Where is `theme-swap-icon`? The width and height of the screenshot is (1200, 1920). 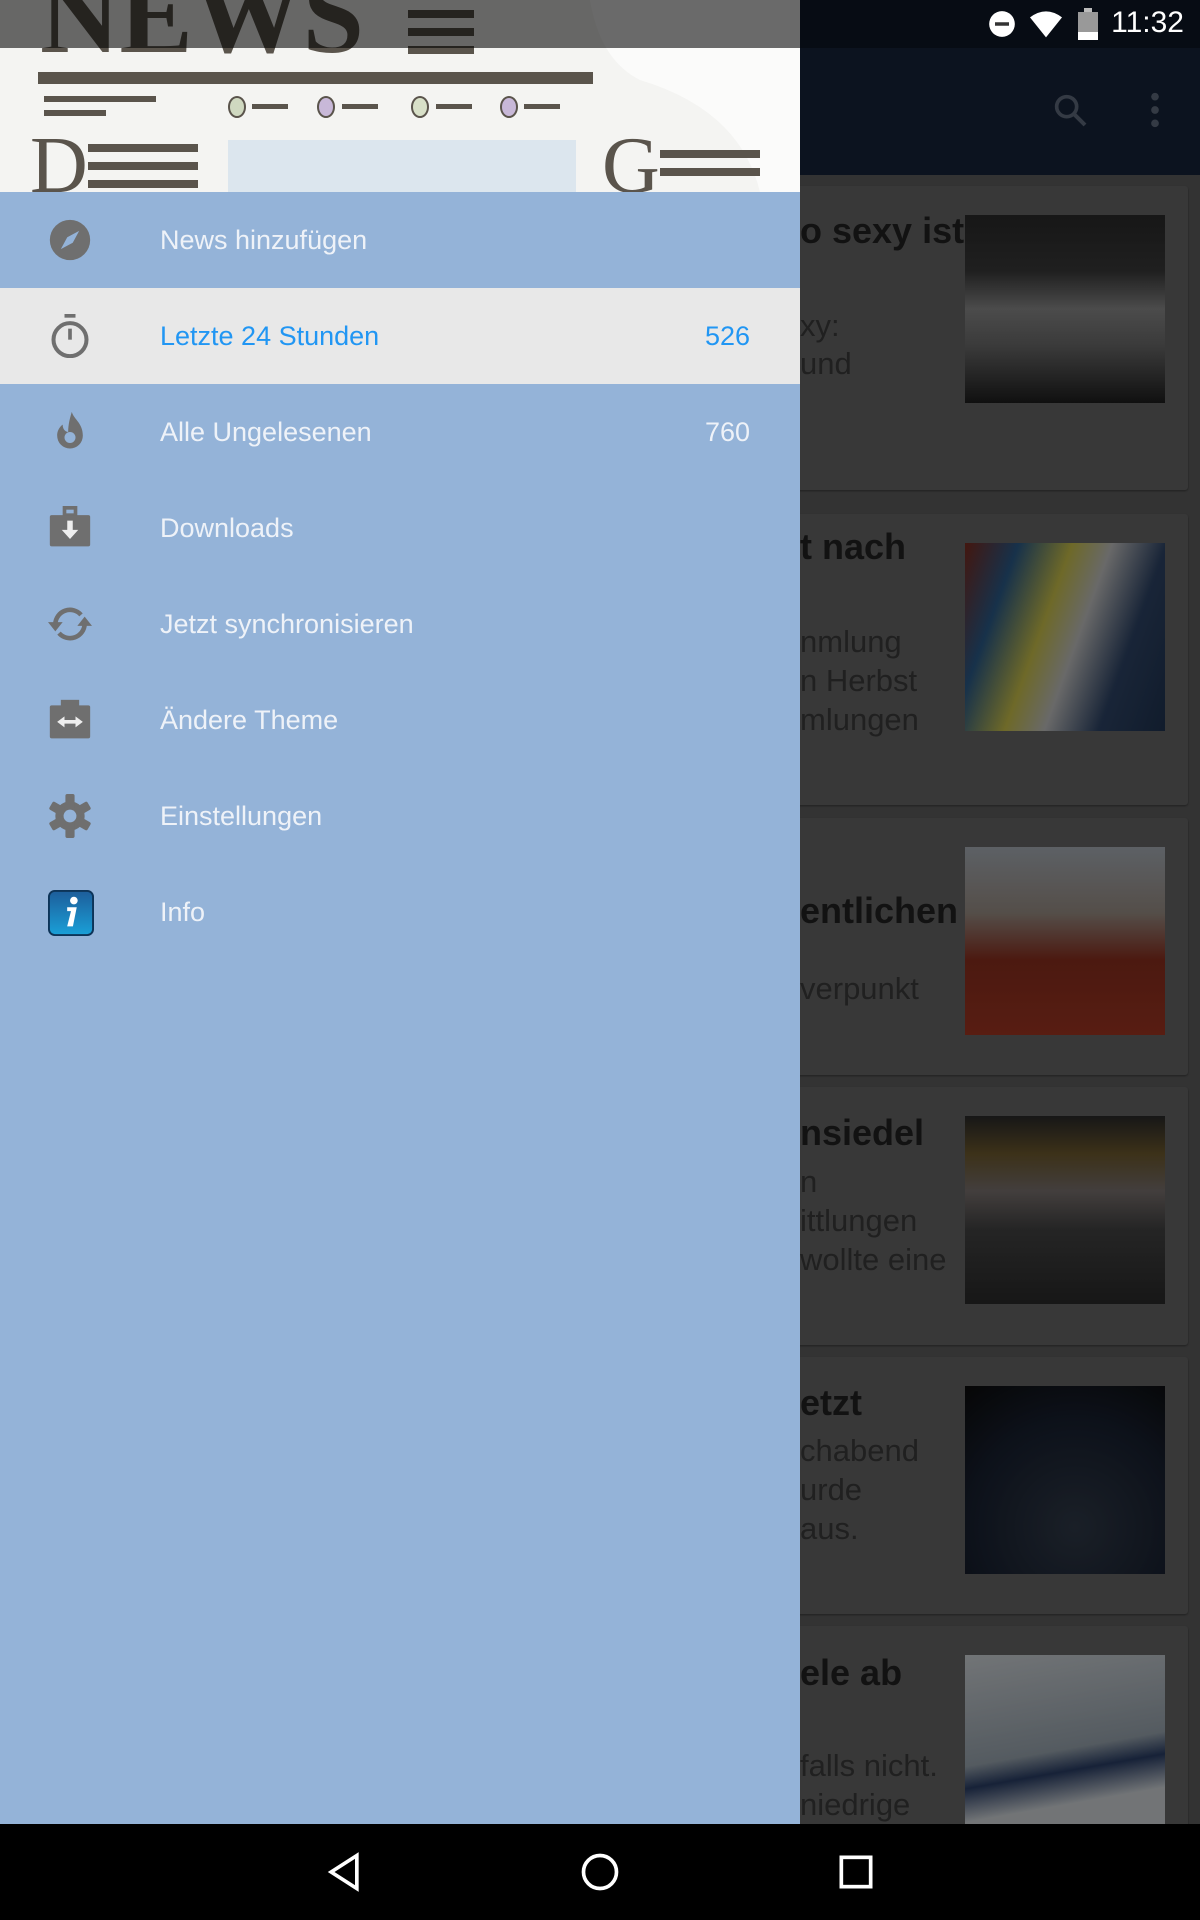 theme-swap-icon is located at coordinates (70, 720).